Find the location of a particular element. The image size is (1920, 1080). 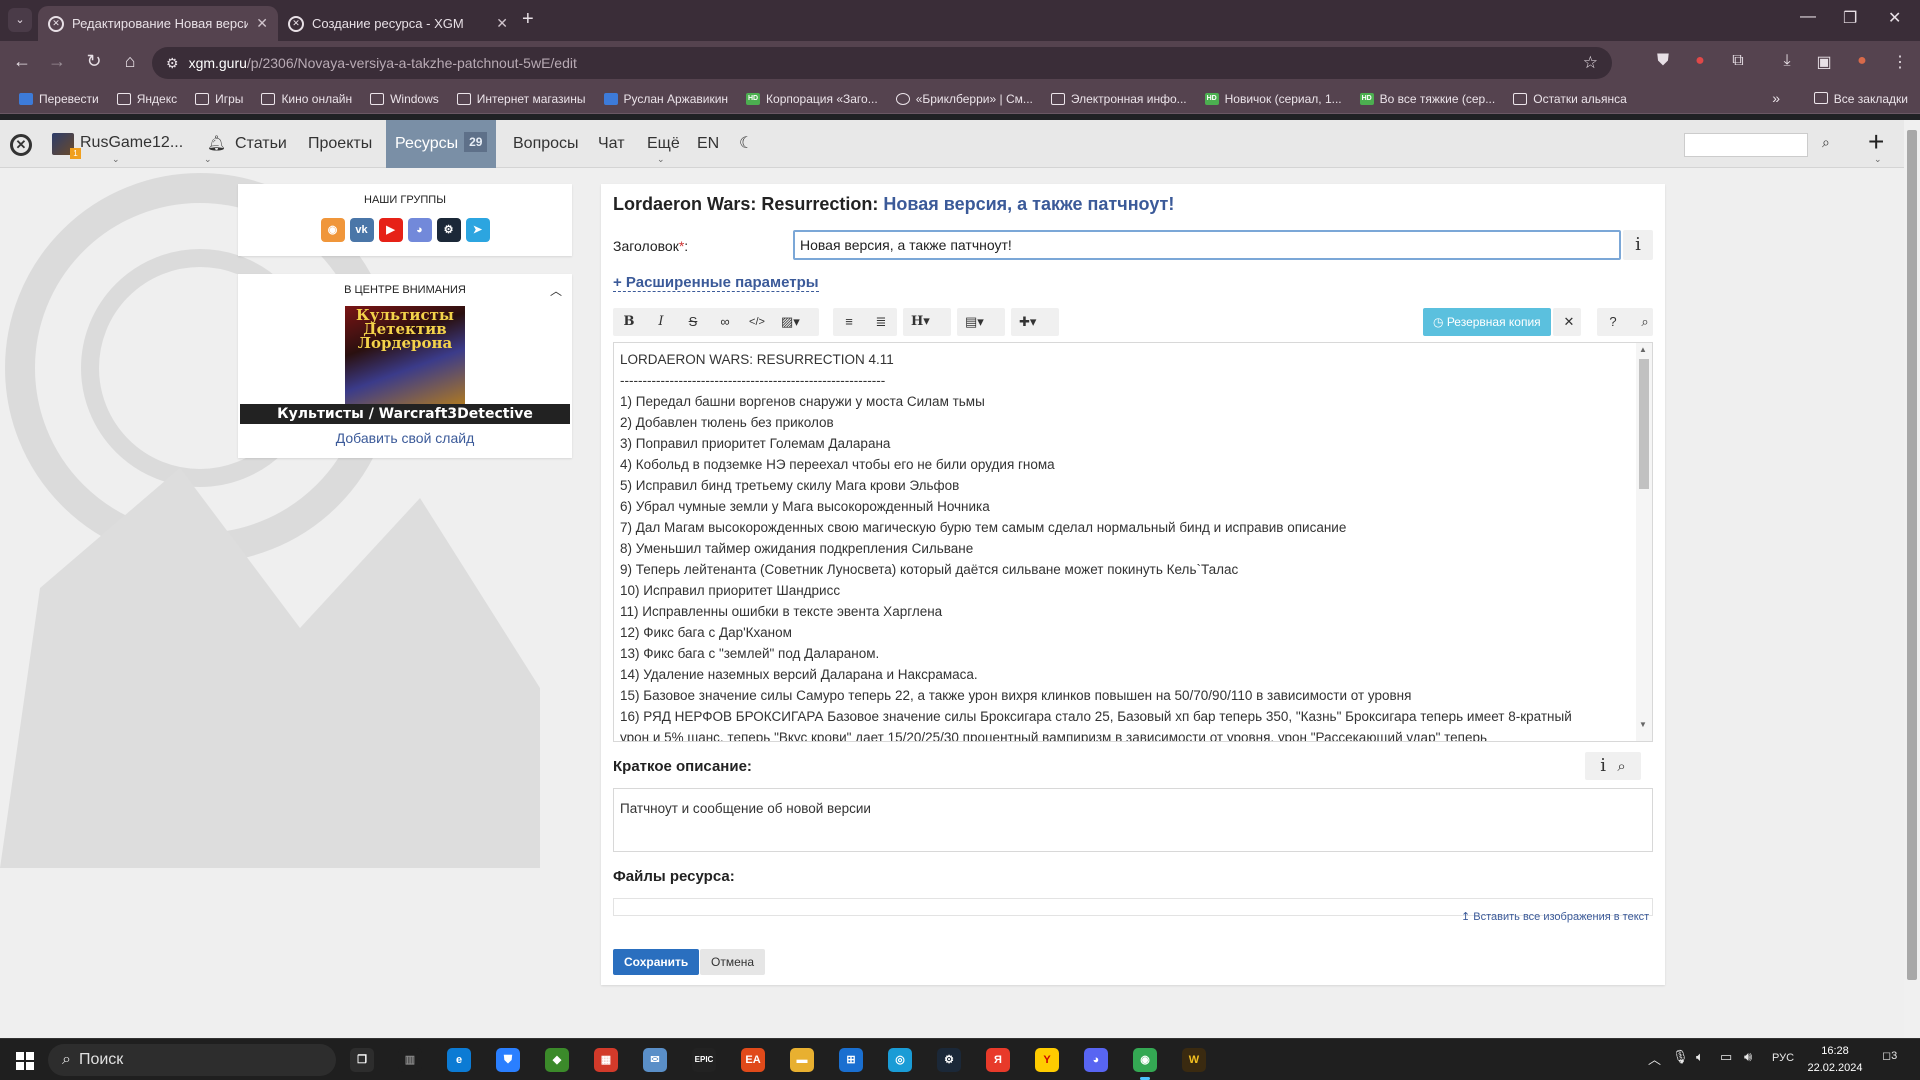

nvidia-icon: ◆ is located at coordinates (557, 1060).